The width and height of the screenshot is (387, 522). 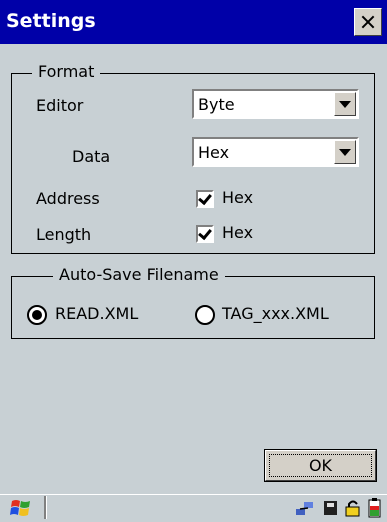 I want to click on read-xml-label: READ.XML, so click(x=96, y=313).